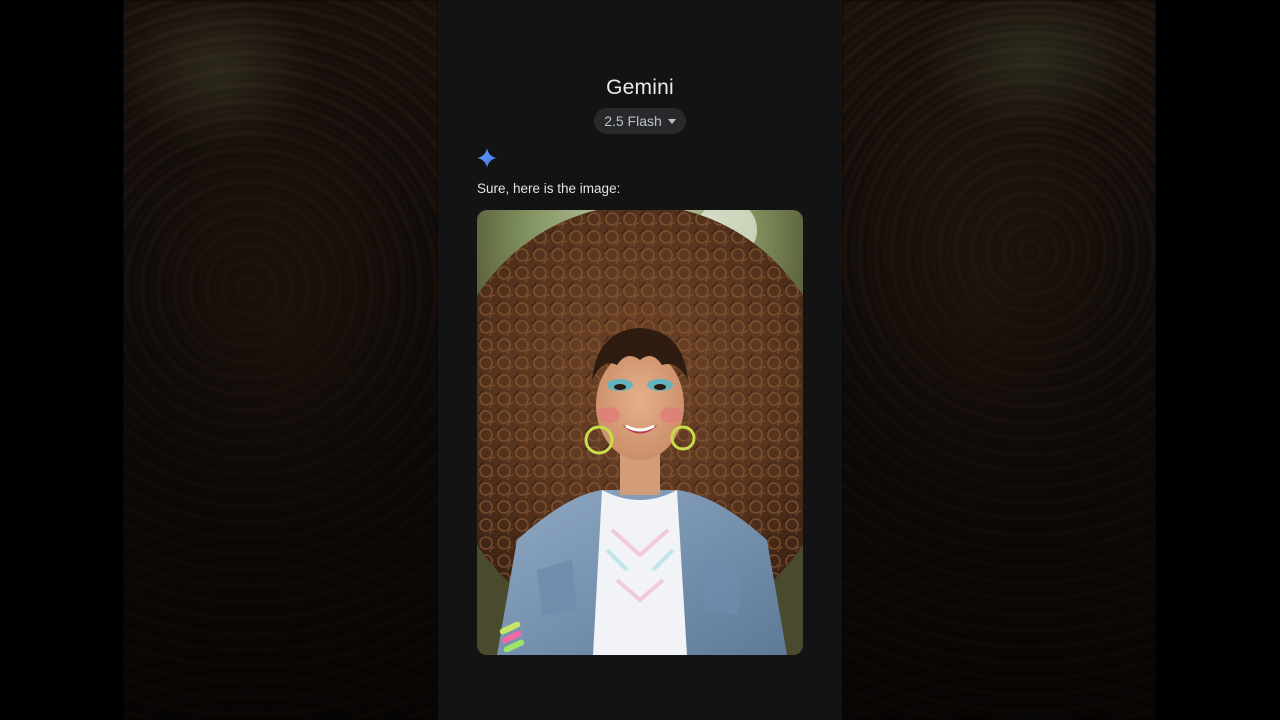 The width and height of the screenshot is (1280, 720). Describe the element at coordinates (633, 121) in the screenshot. I see `model-selector-label: 2.5 Flash` at that location.